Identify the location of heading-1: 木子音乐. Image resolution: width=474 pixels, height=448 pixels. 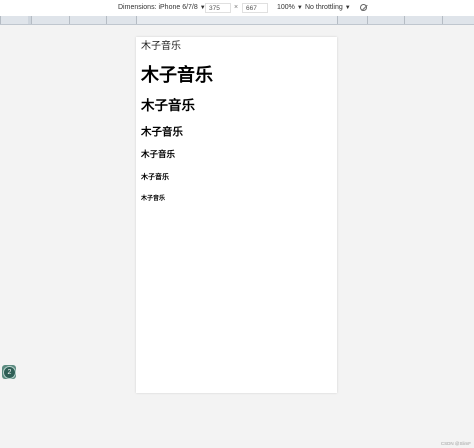
(177, 75).